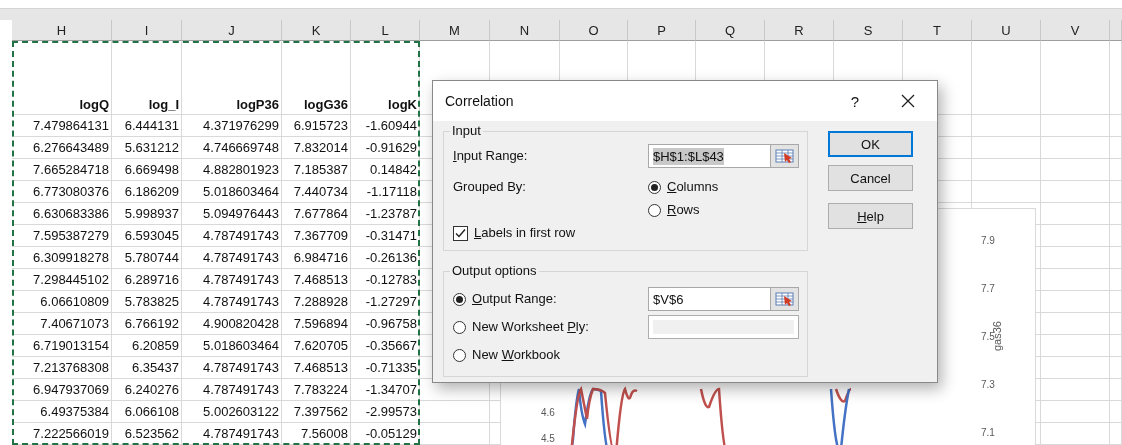 This screenshot has height=445, width=1122. Describe the element at coordinates (232, 214) in the screenshot. I see `table-cell: 5.094976443` at that location.